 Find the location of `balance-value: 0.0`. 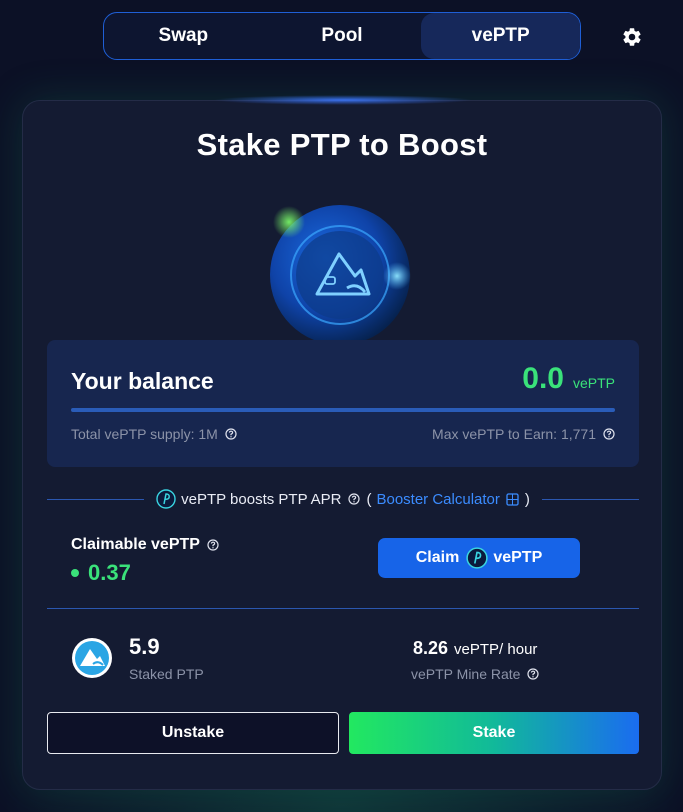

balance-value: 0.0 is located at coordinates (543, 378).